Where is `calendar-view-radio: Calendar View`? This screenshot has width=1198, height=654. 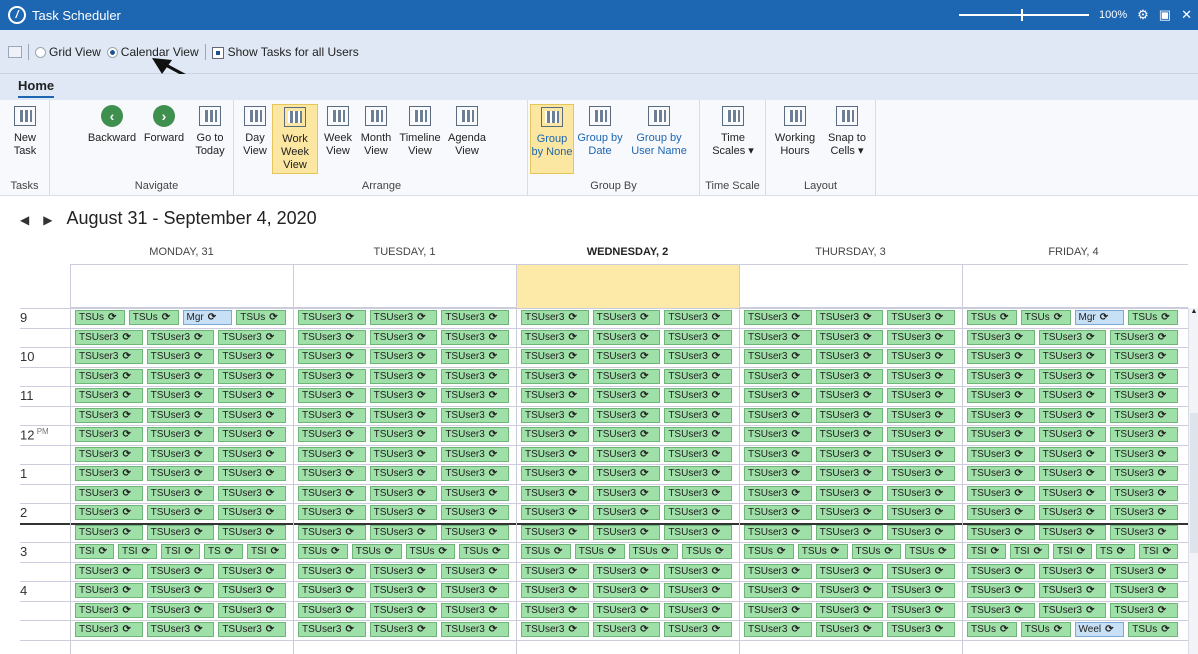 calendar-view-radio: Calendar View is located at coordinates (152, 52).